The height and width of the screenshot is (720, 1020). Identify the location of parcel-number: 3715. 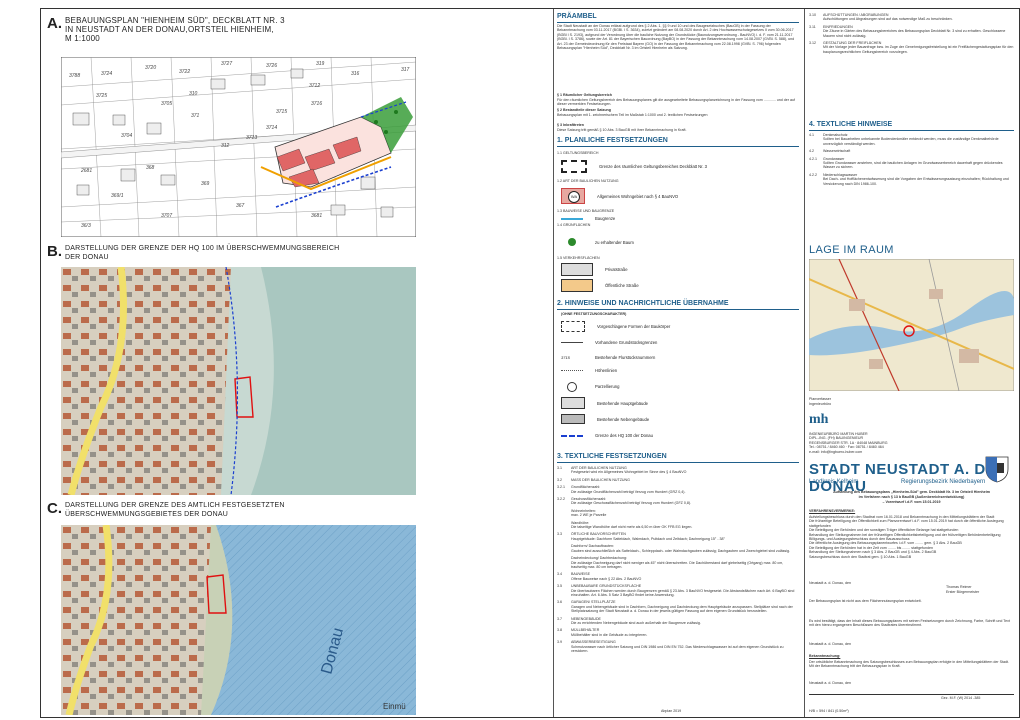
(281, 112).